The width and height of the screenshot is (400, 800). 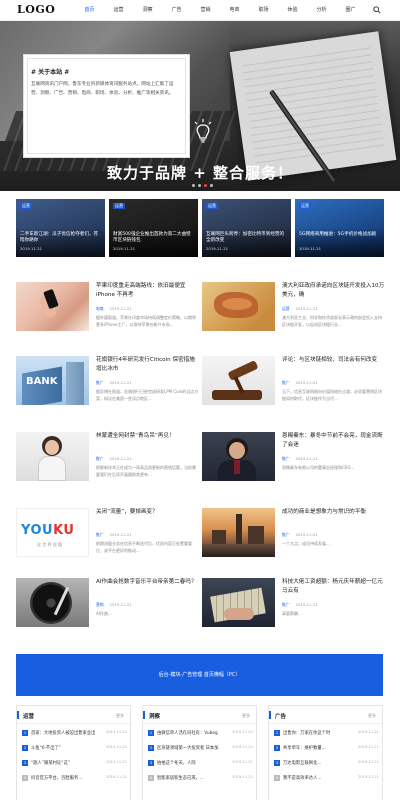 What do you see at coordinates (333, 360) in the screenshot?
I see `article-title: 评论：与区块链相较，司法会有何改变` at bounding box center [333, 360].